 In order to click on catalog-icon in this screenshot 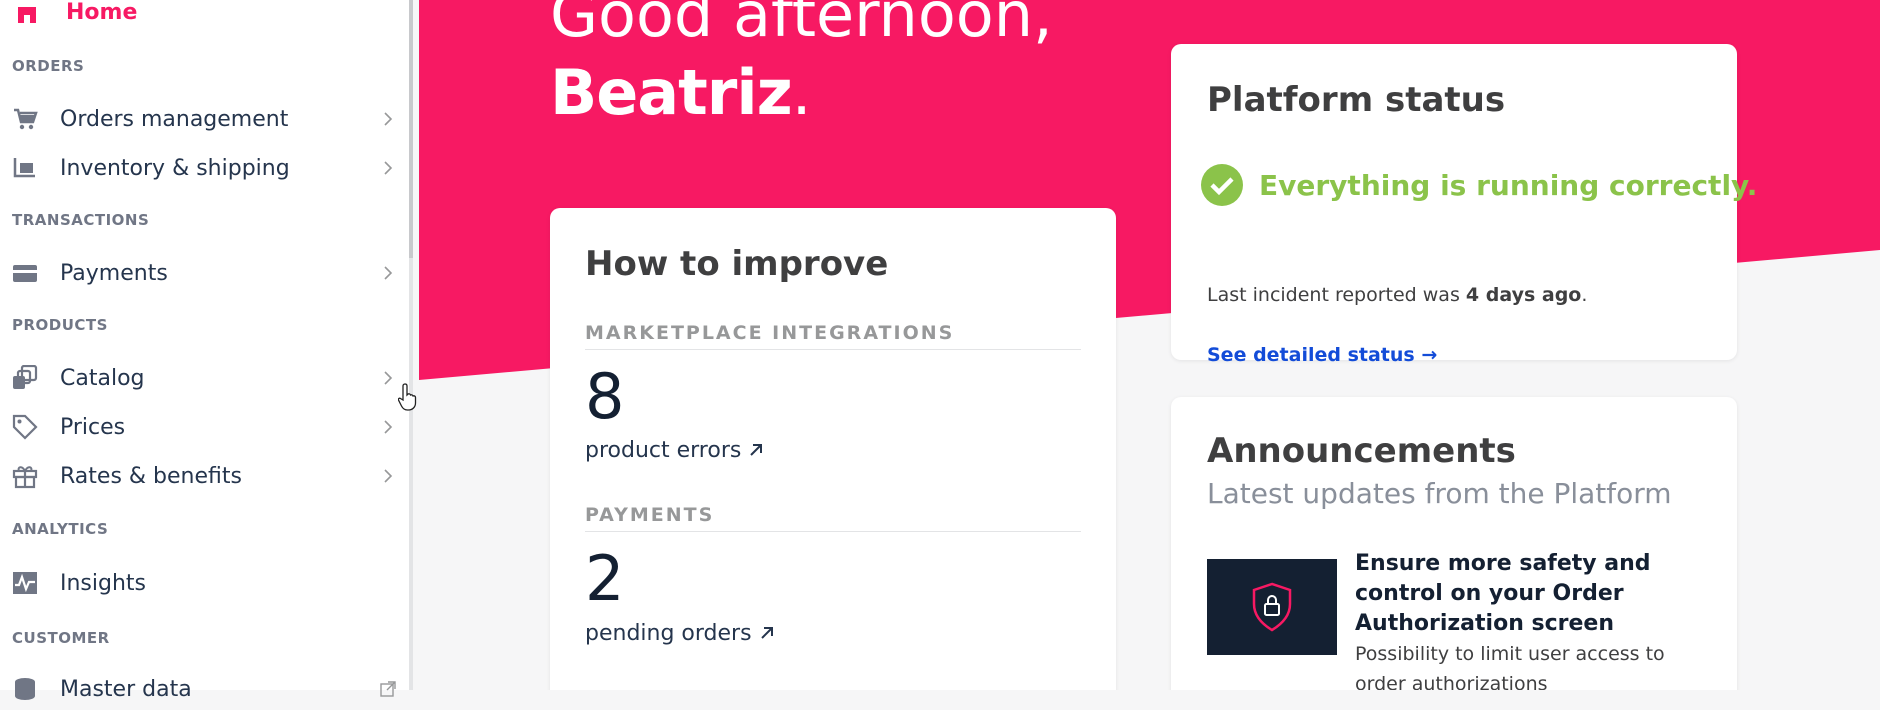, I will do `click(25, 377)`.